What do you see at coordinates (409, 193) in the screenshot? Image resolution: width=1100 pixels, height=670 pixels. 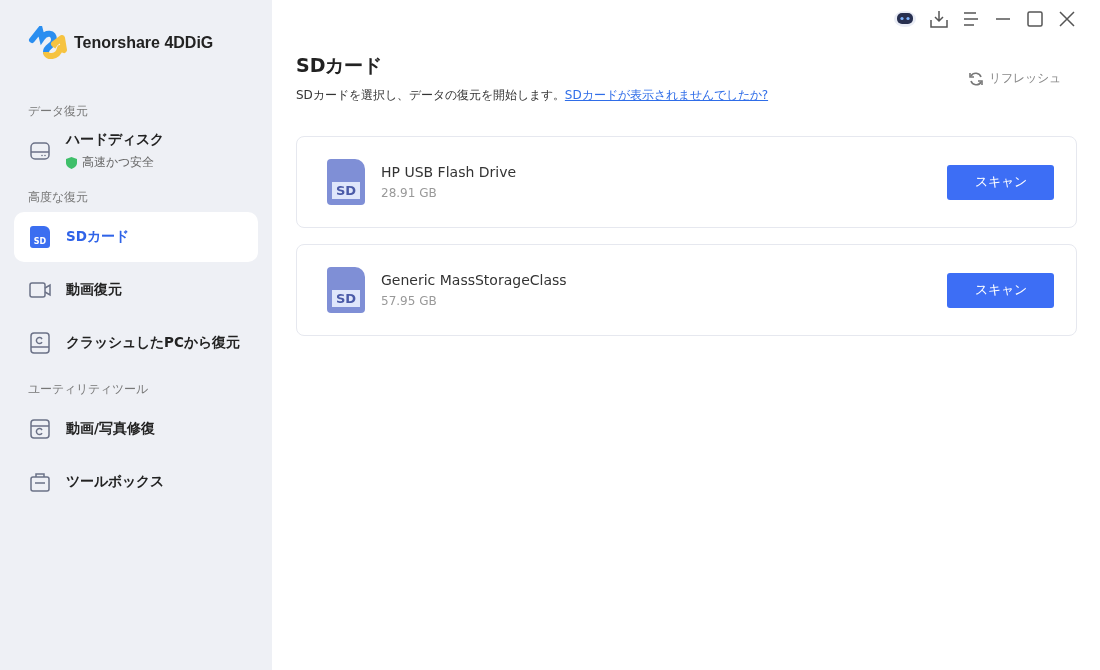 I see `drive-size: 28.91 GB` at bounding box center [409, 193].